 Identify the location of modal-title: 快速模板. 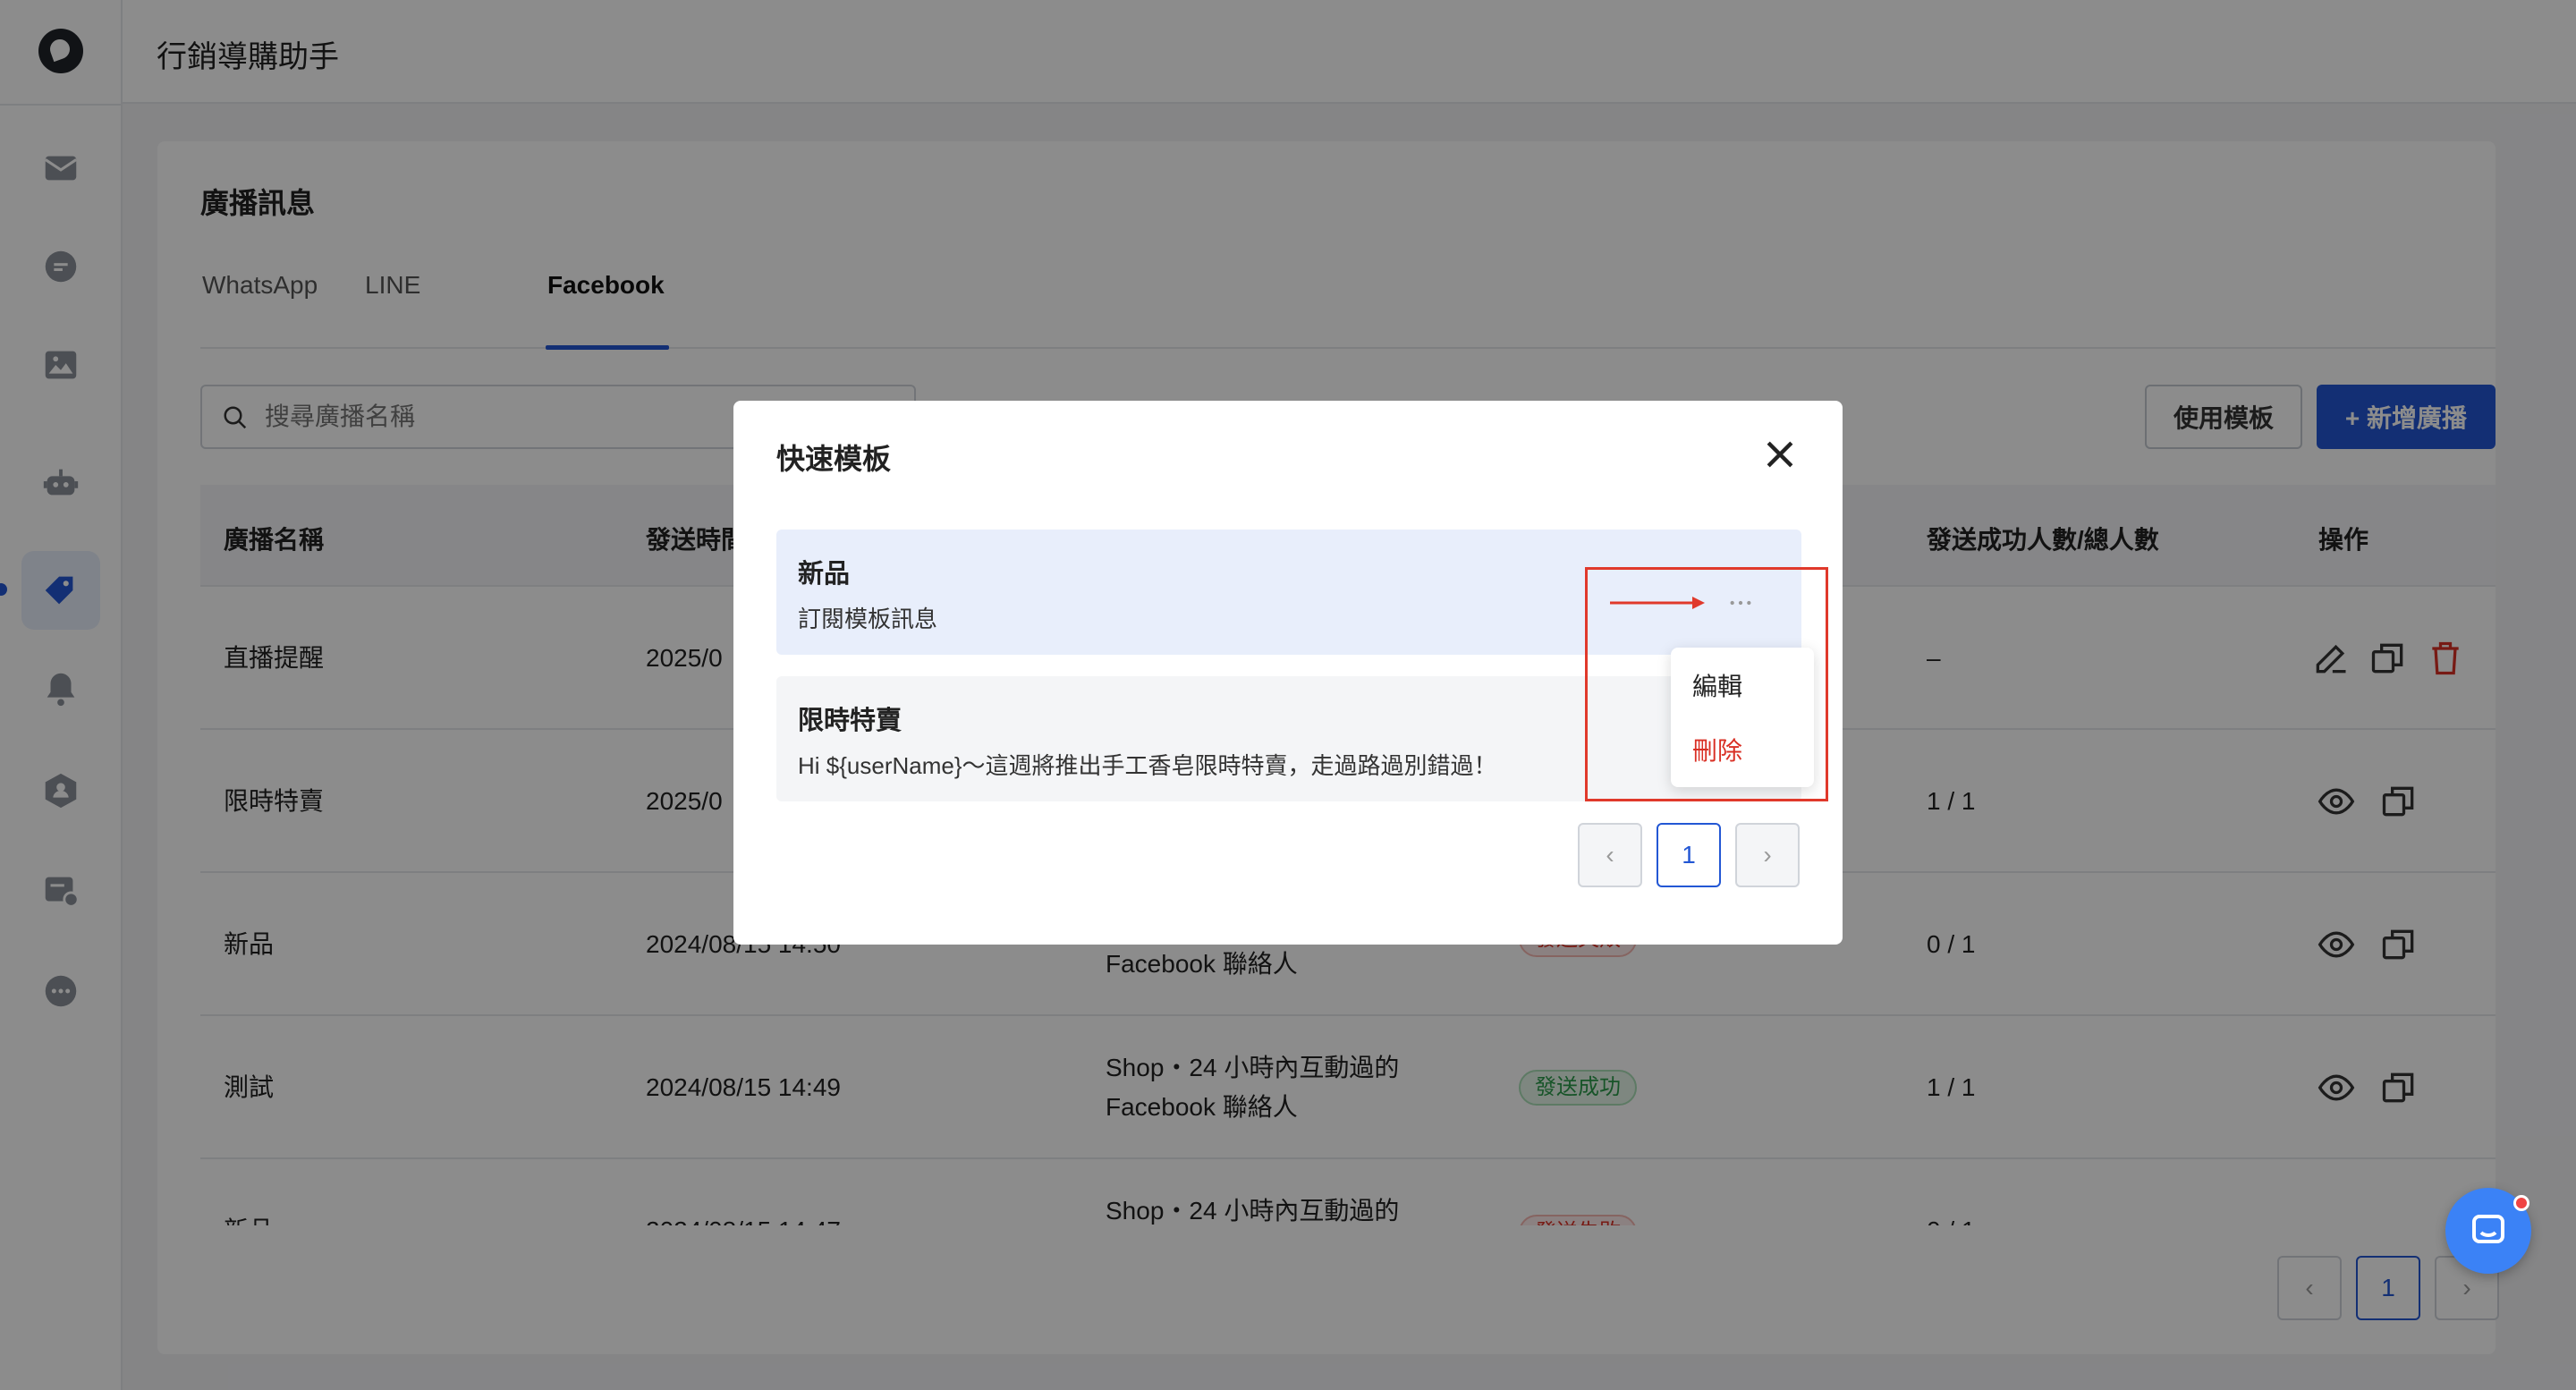
(834, 459).